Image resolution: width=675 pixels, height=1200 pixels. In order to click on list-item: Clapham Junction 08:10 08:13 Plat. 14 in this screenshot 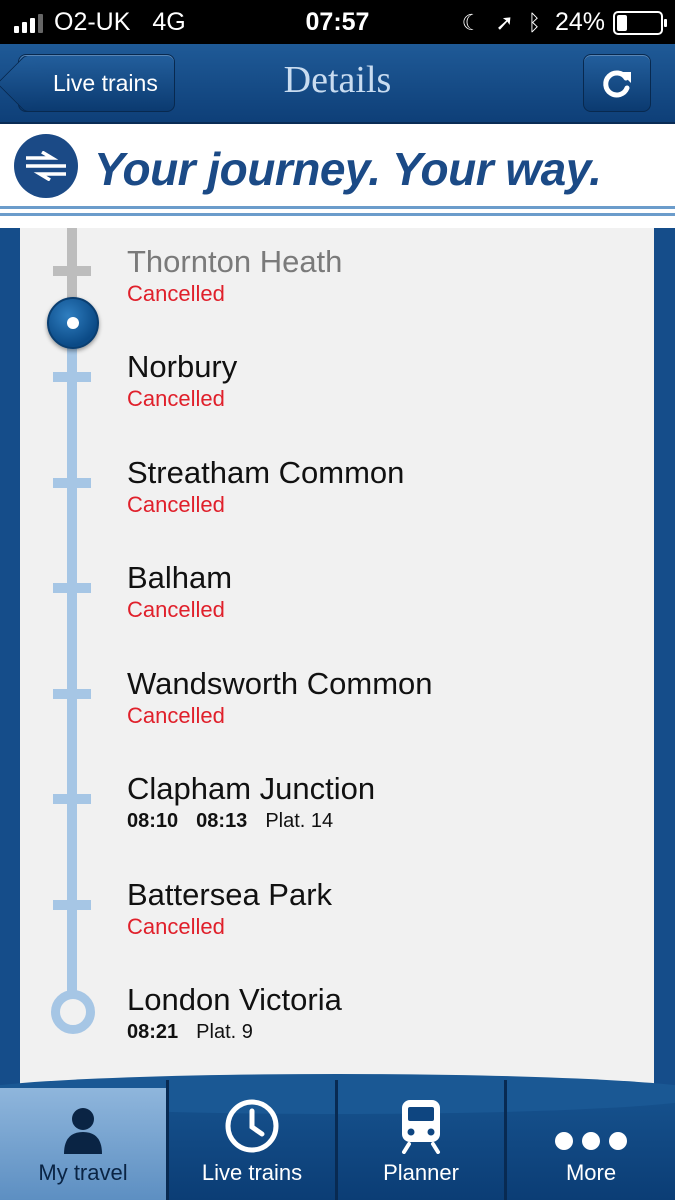, I will do `click(251, 803)`.